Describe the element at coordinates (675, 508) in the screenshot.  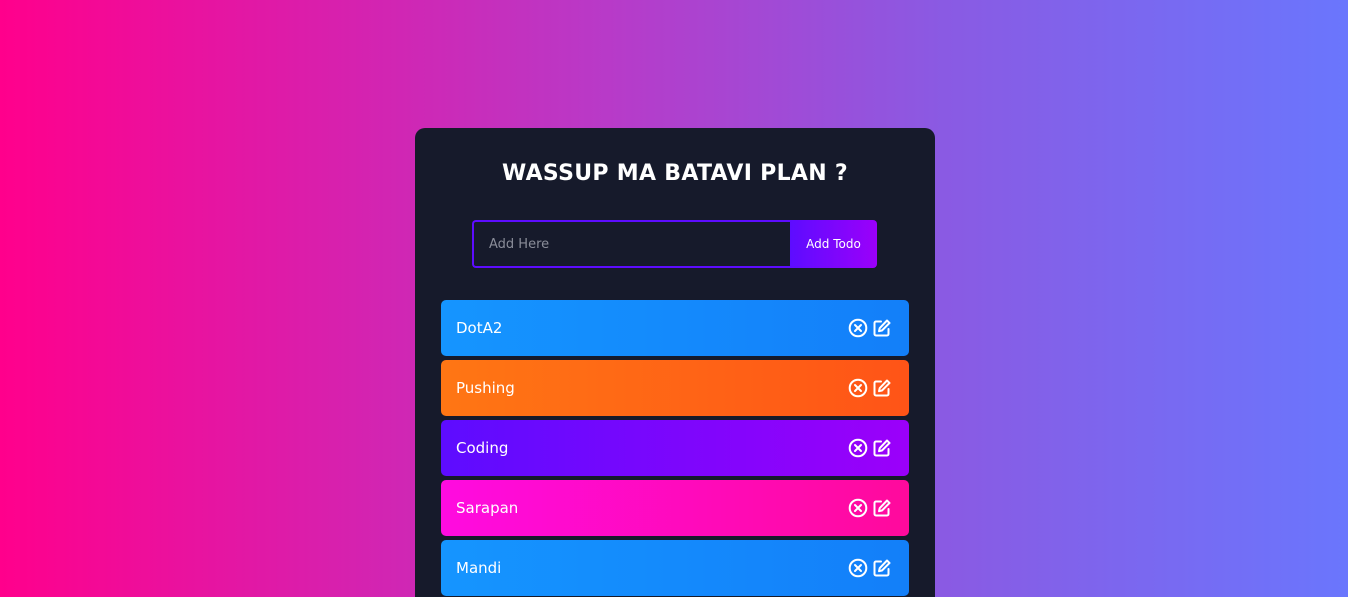
I see `todo-item: Sarapan` at that location.